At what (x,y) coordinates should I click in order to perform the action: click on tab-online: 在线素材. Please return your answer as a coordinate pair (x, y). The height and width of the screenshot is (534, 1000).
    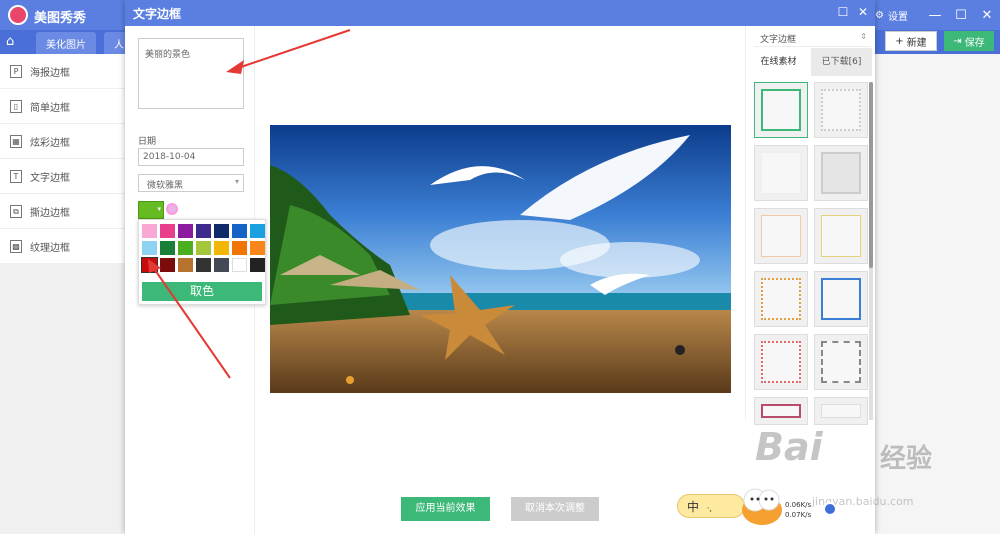
    Looking at the image, I should click on (778, 62).